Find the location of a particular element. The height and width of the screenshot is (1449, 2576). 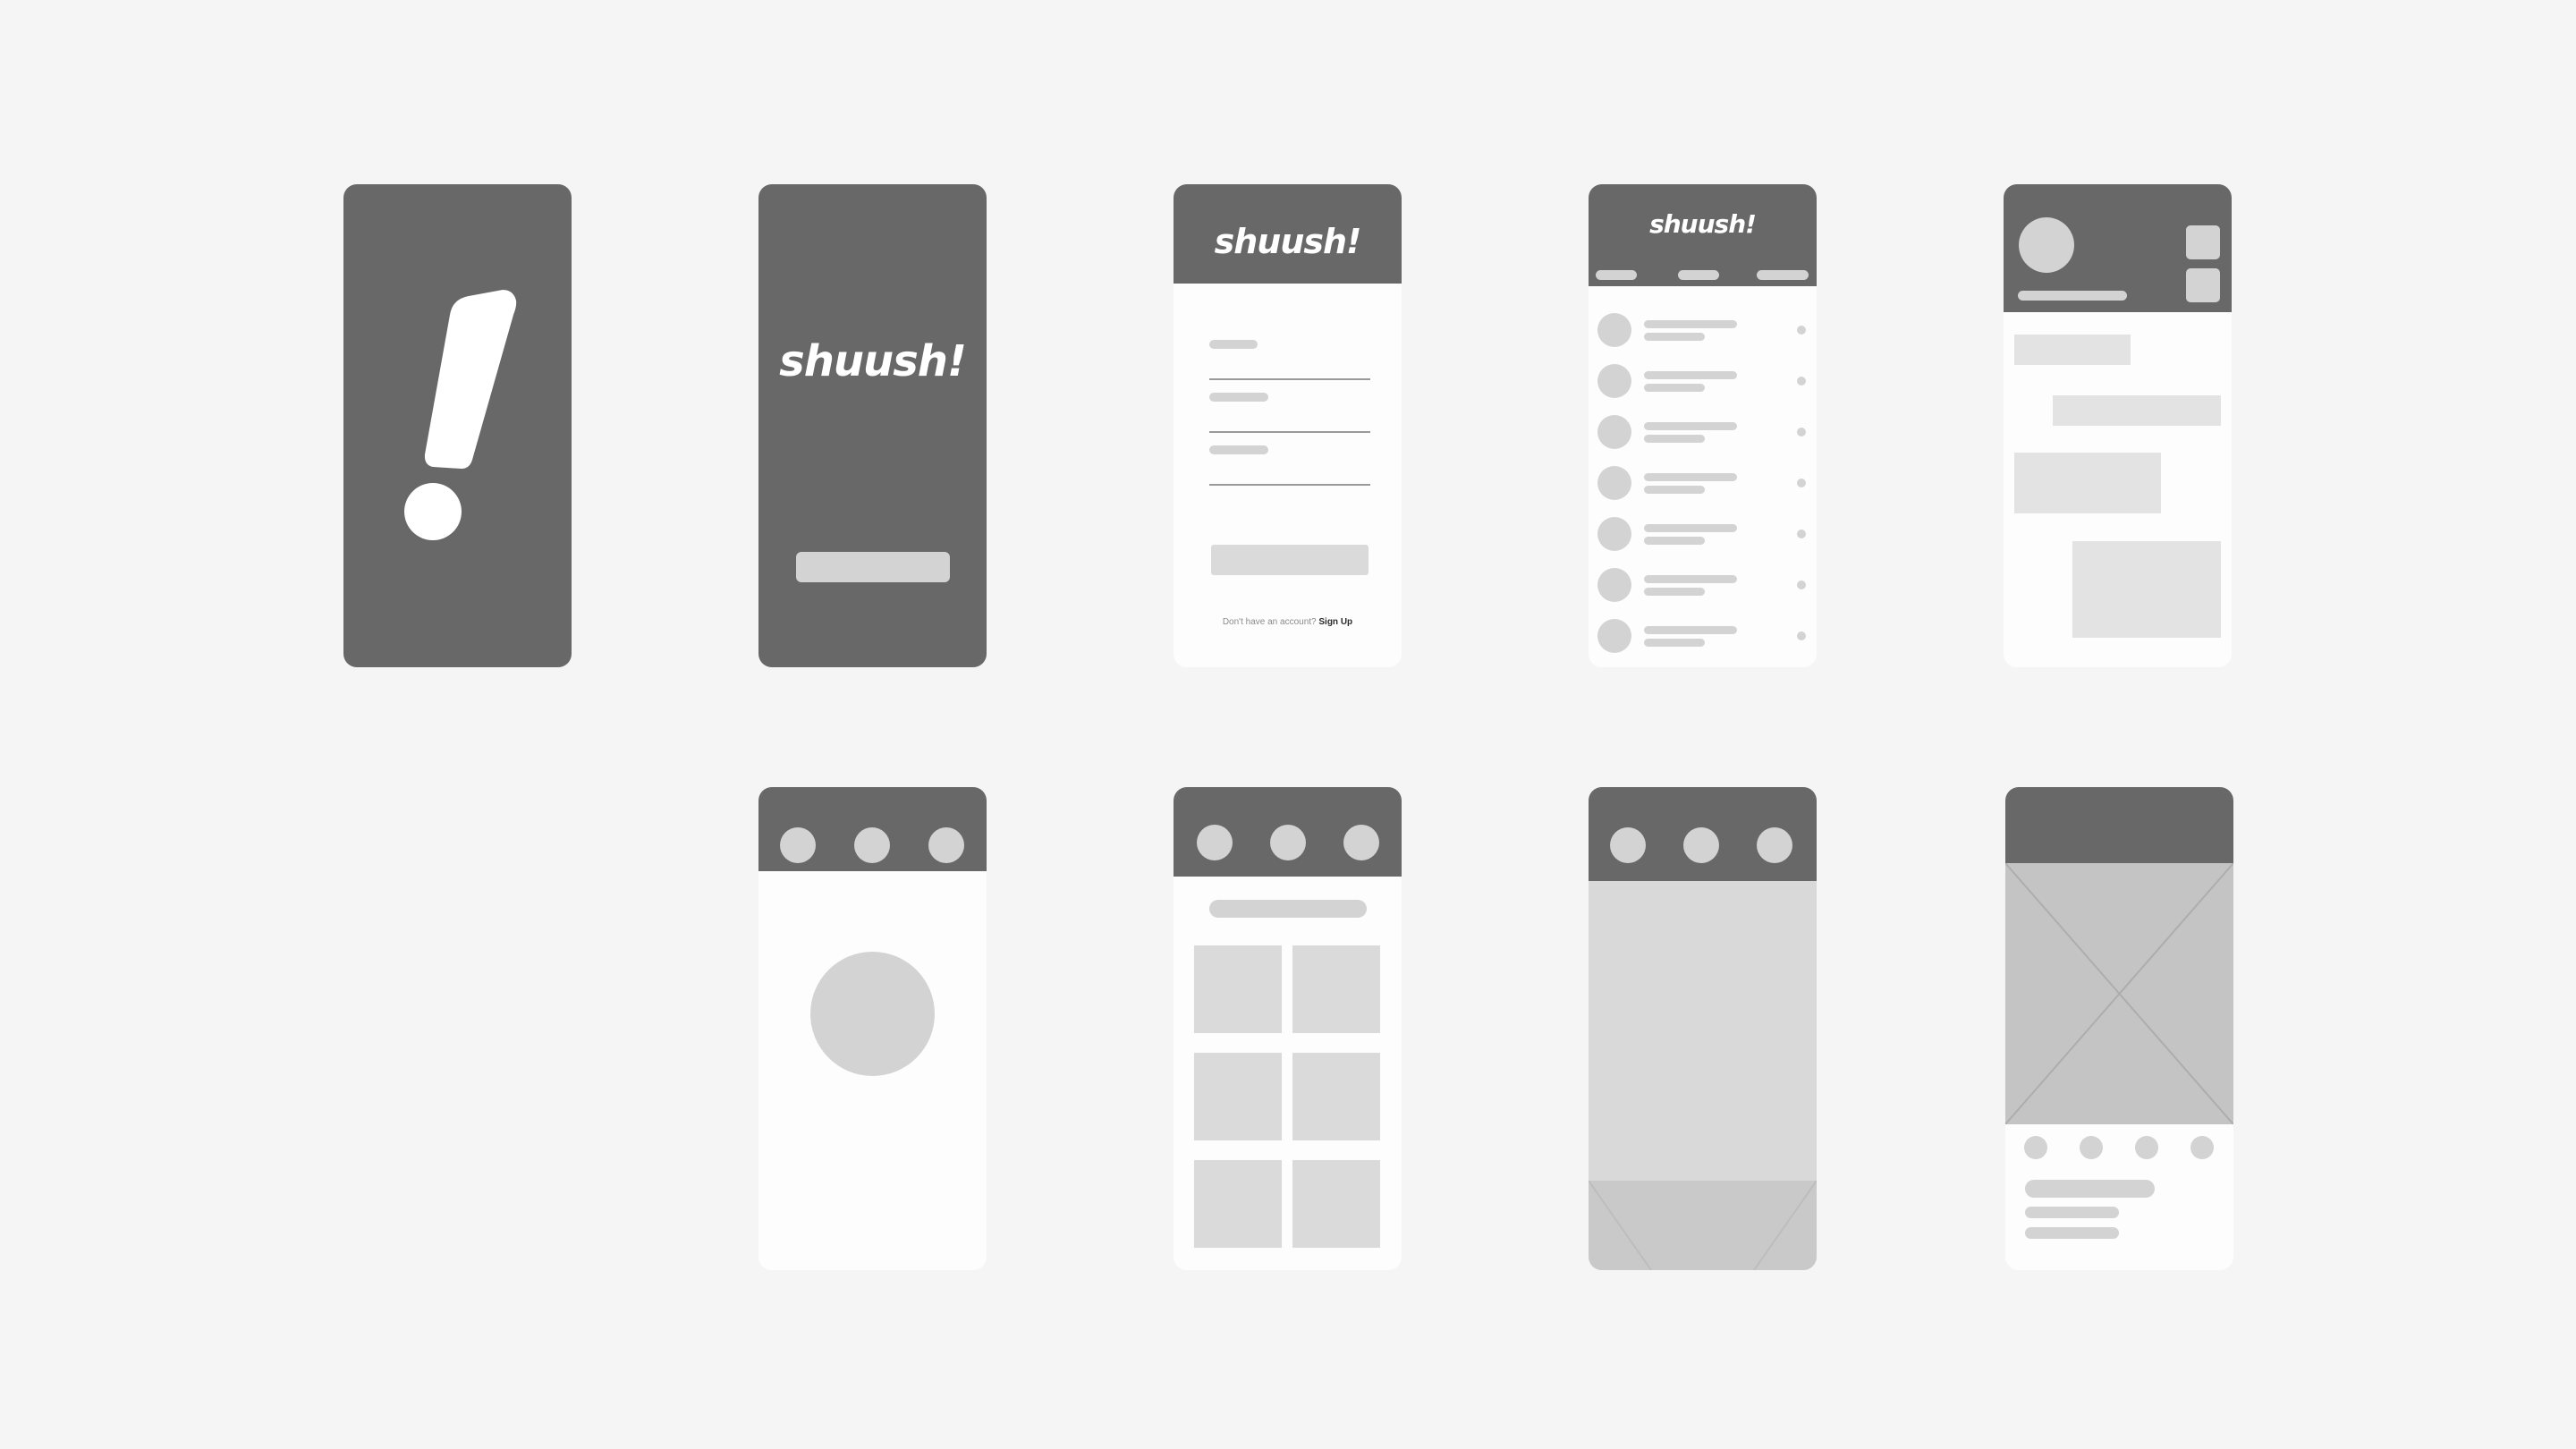

exclamation-logo-icon is located at coordinates (460, 415).